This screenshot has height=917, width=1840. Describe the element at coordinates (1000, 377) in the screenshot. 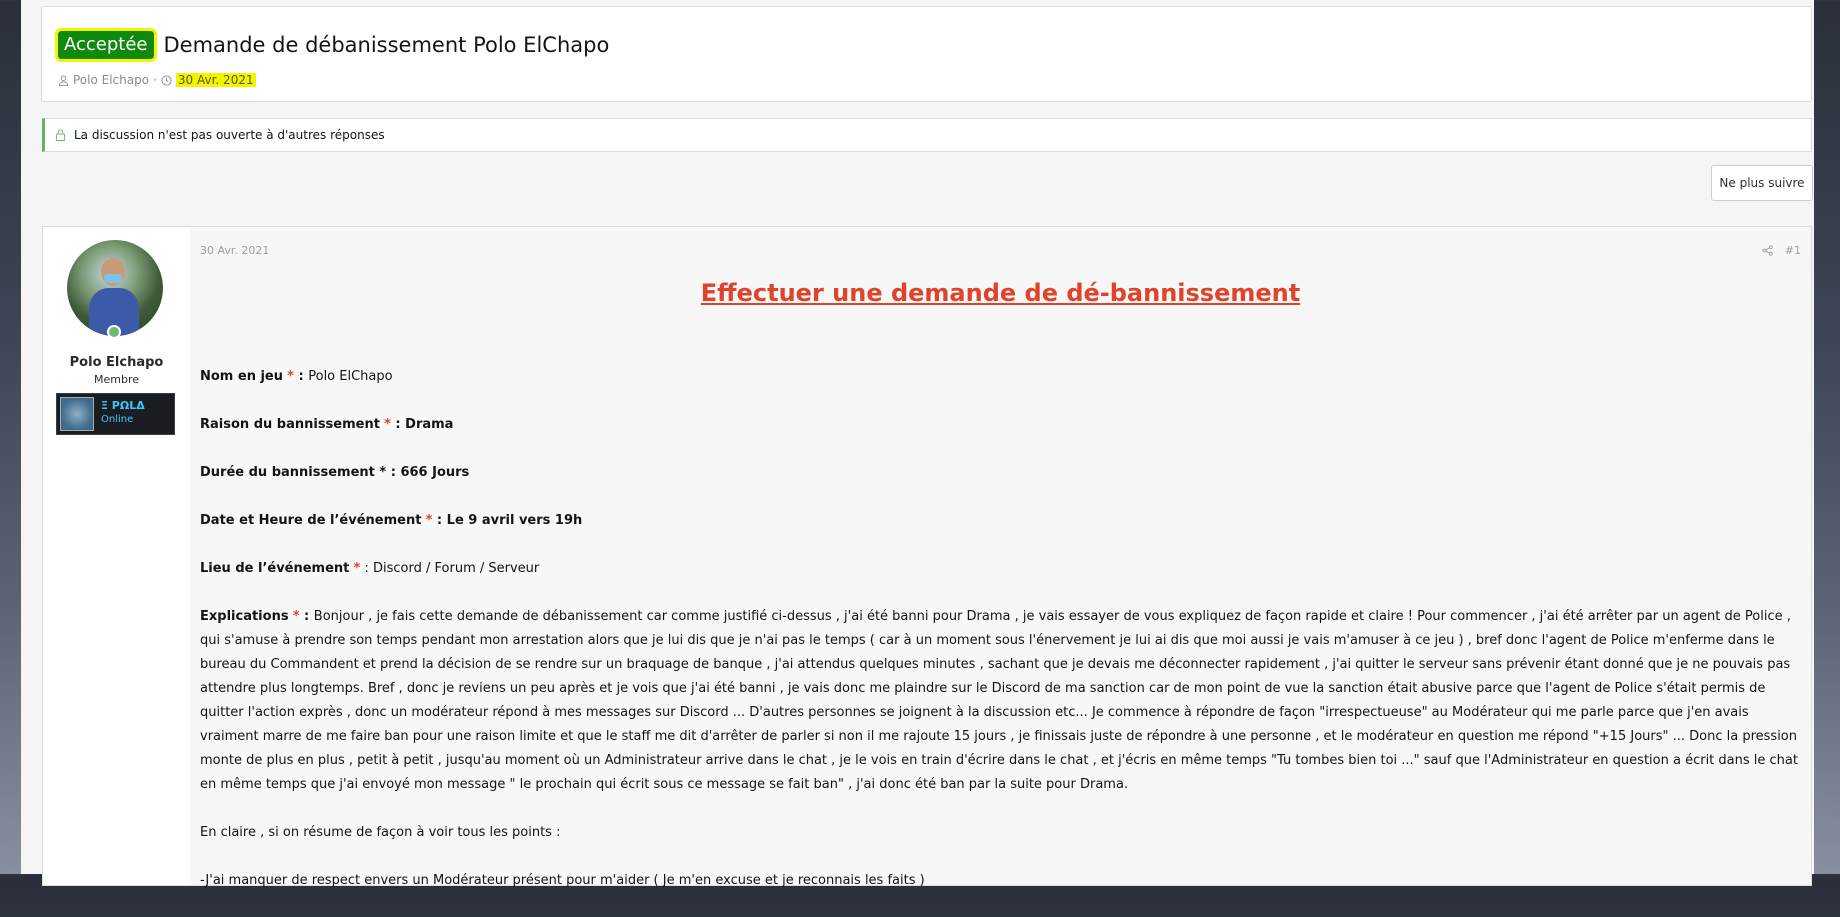

I see `field-name: Nom en jeu * : Polo ElChapo` at that location.